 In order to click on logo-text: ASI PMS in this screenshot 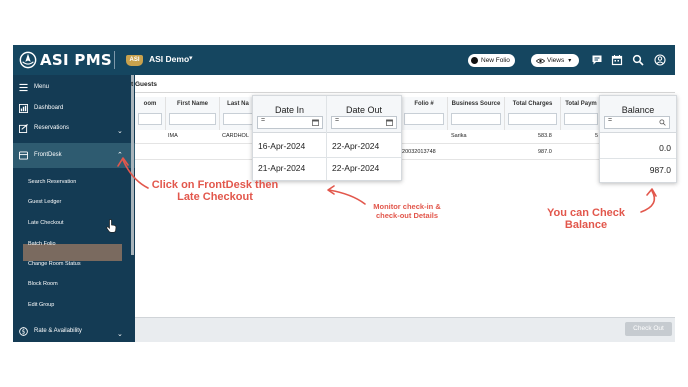, I will do `click(76, 60)`.